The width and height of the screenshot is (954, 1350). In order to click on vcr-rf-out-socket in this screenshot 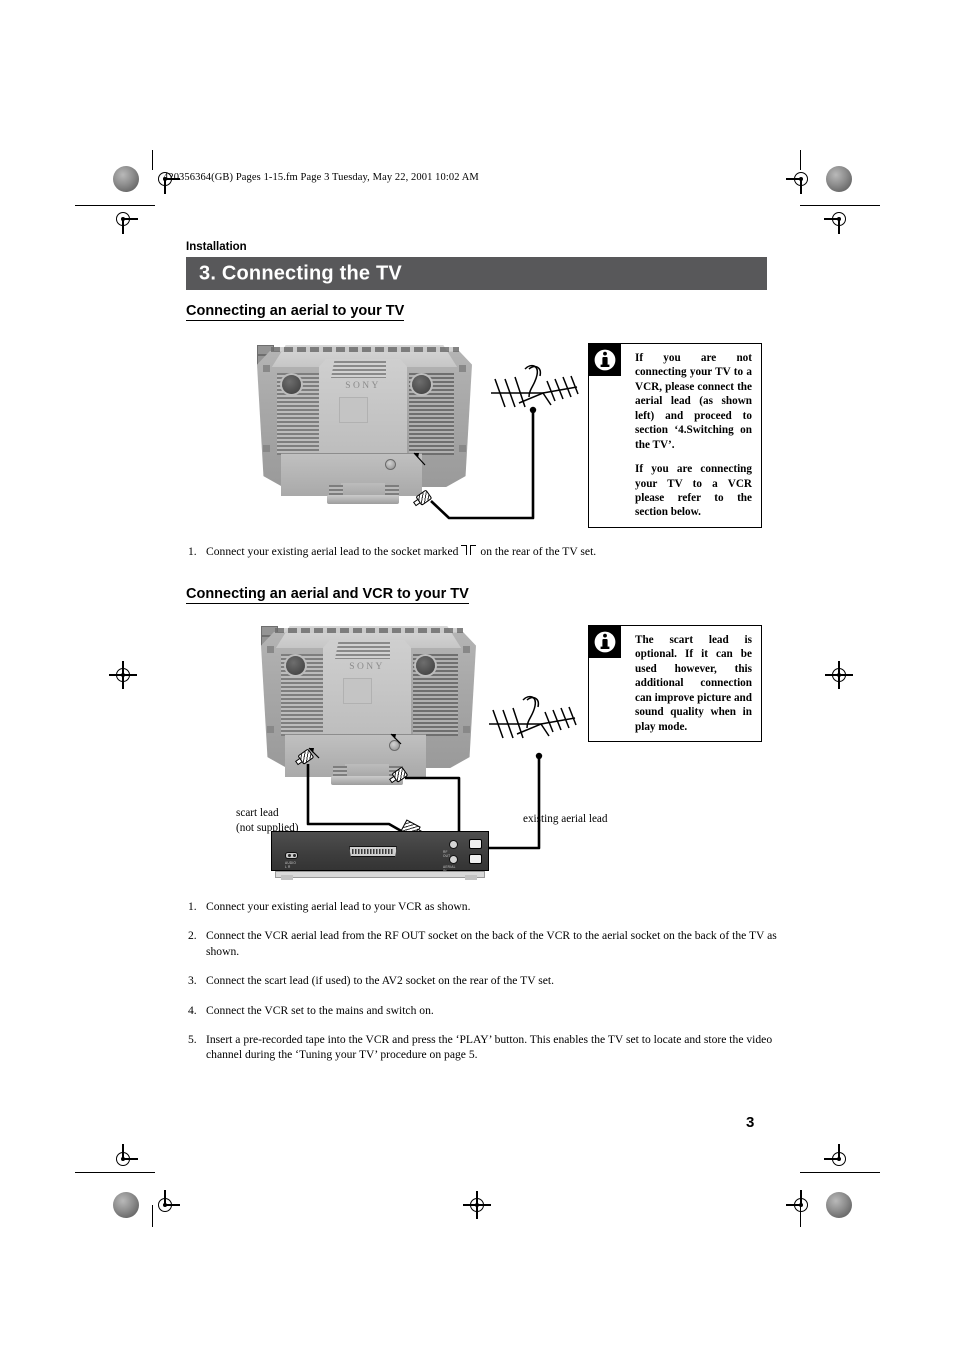, I will do `click(453, 844)`.